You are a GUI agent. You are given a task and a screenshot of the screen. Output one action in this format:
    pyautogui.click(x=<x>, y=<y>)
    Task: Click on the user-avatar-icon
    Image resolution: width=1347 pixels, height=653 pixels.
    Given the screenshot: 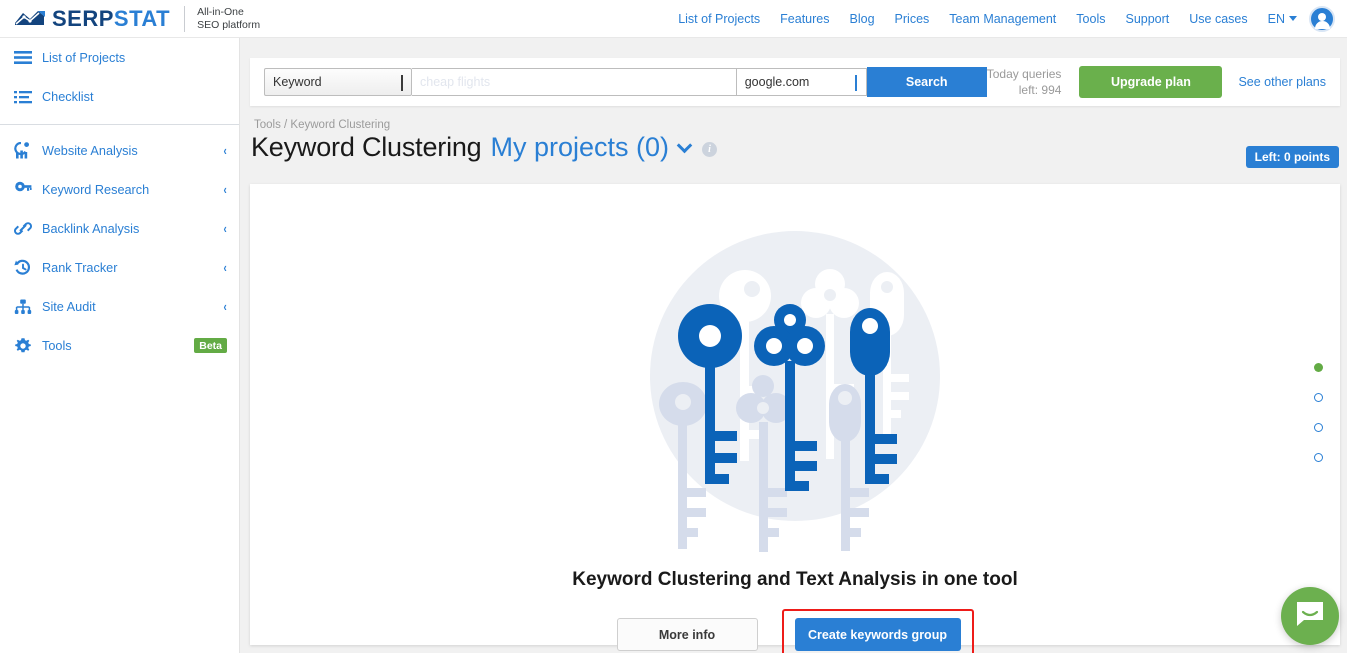 What is the action you would take?
    pyautogui.click(x=1322, y=18)
    